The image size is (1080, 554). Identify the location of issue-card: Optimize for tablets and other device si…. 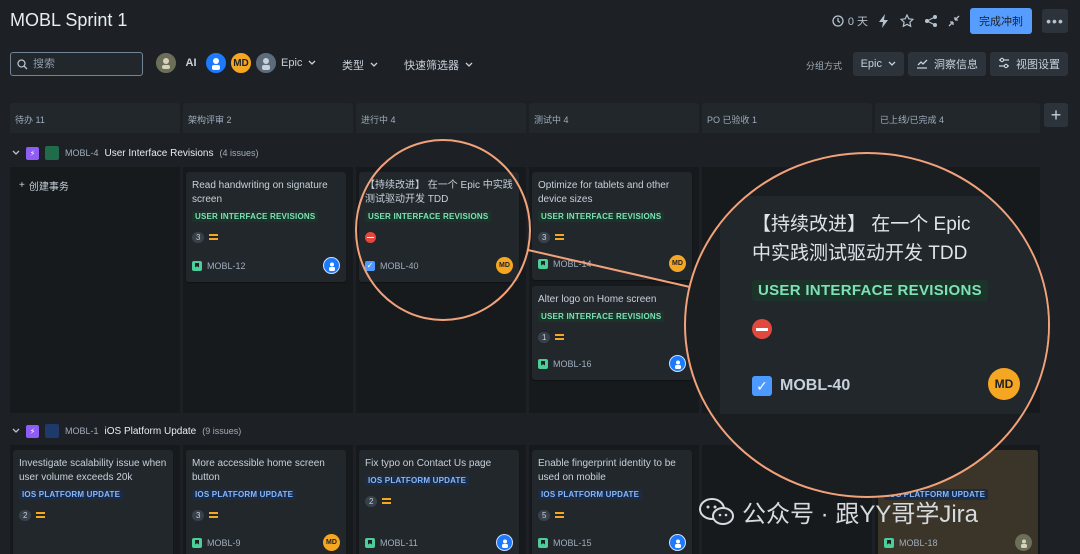
(612, 226).